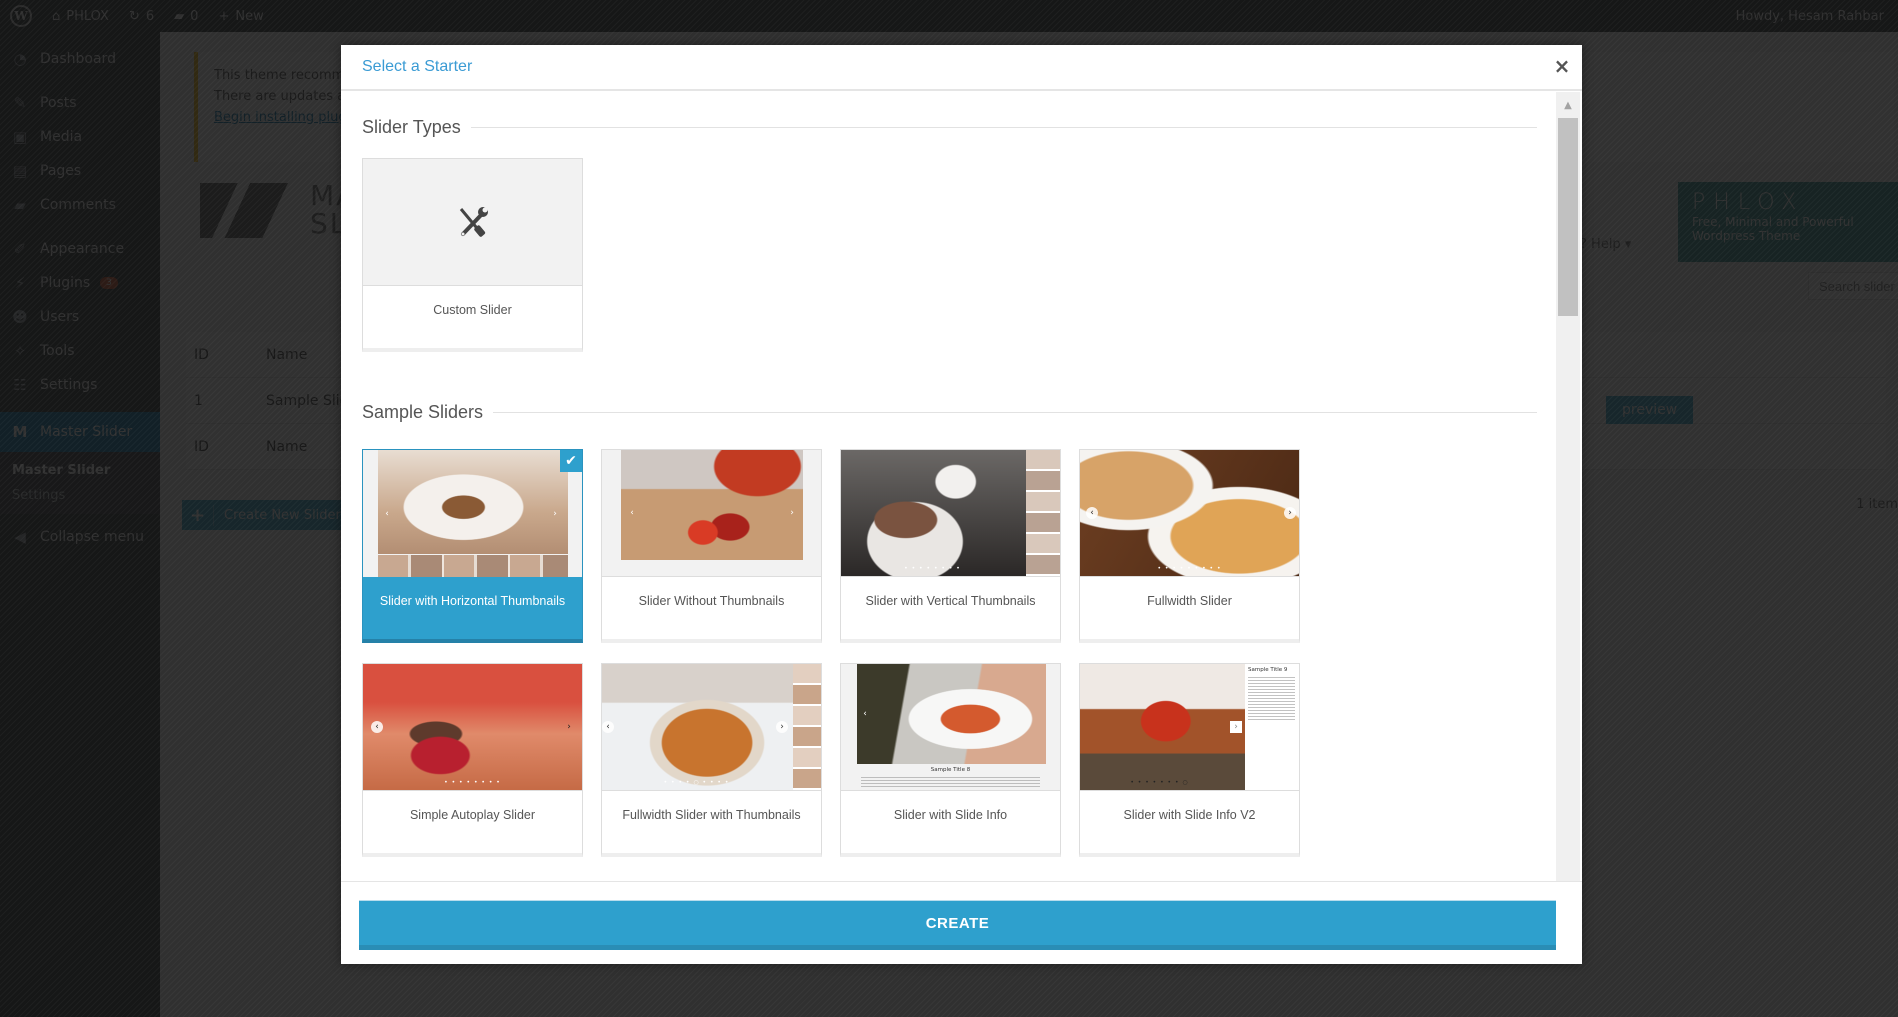  I want to click on starter-card-fullwidth: ‹ › • • • • • • • • • Fullwidth Slider, so click(1189, 546).